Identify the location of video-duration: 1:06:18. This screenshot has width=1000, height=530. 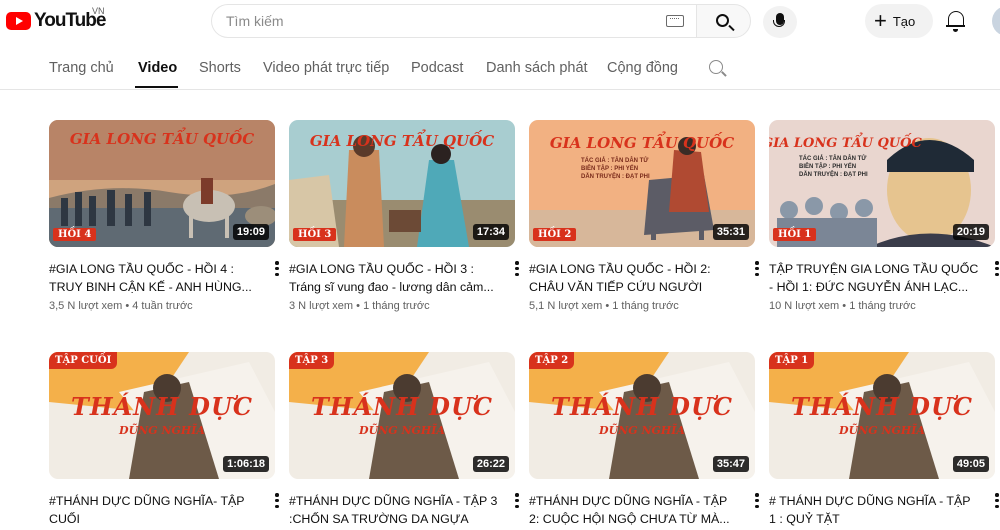
(246, 464).